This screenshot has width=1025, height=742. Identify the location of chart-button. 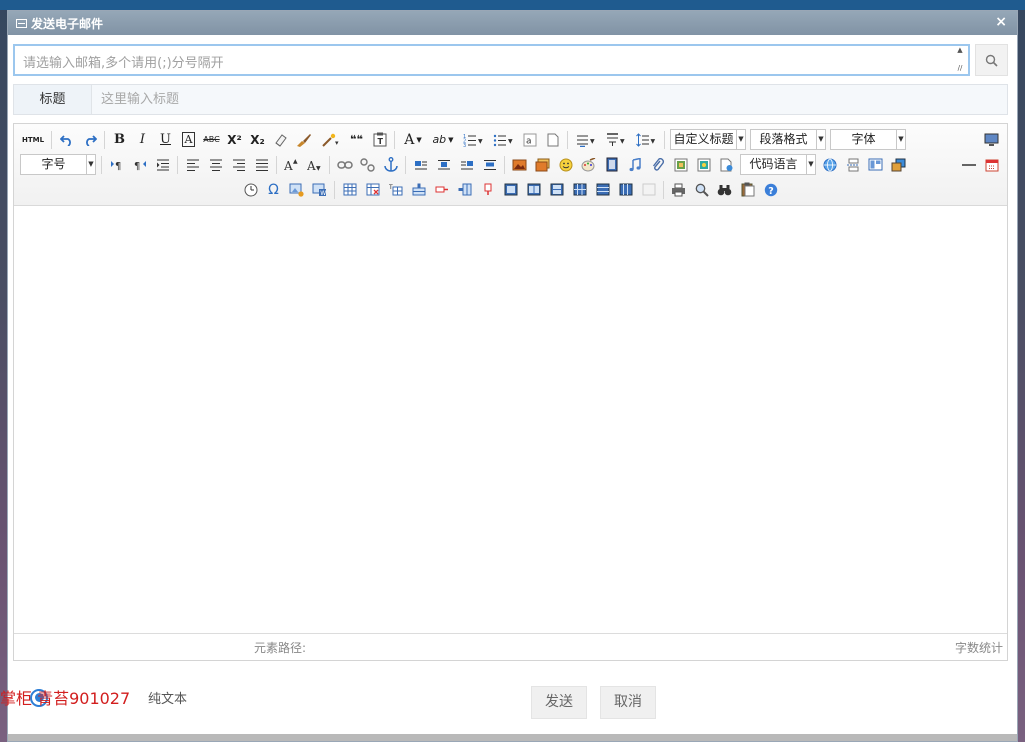
(648, 189).